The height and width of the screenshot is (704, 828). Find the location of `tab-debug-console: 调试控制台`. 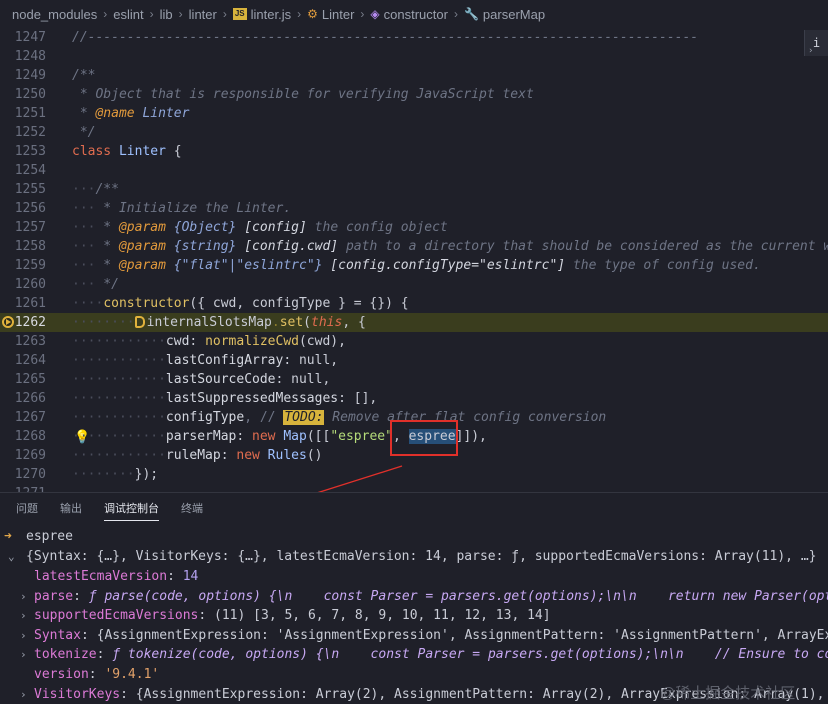

tab-debug-console: 调试控制台 is located at coordinates (131, 509).